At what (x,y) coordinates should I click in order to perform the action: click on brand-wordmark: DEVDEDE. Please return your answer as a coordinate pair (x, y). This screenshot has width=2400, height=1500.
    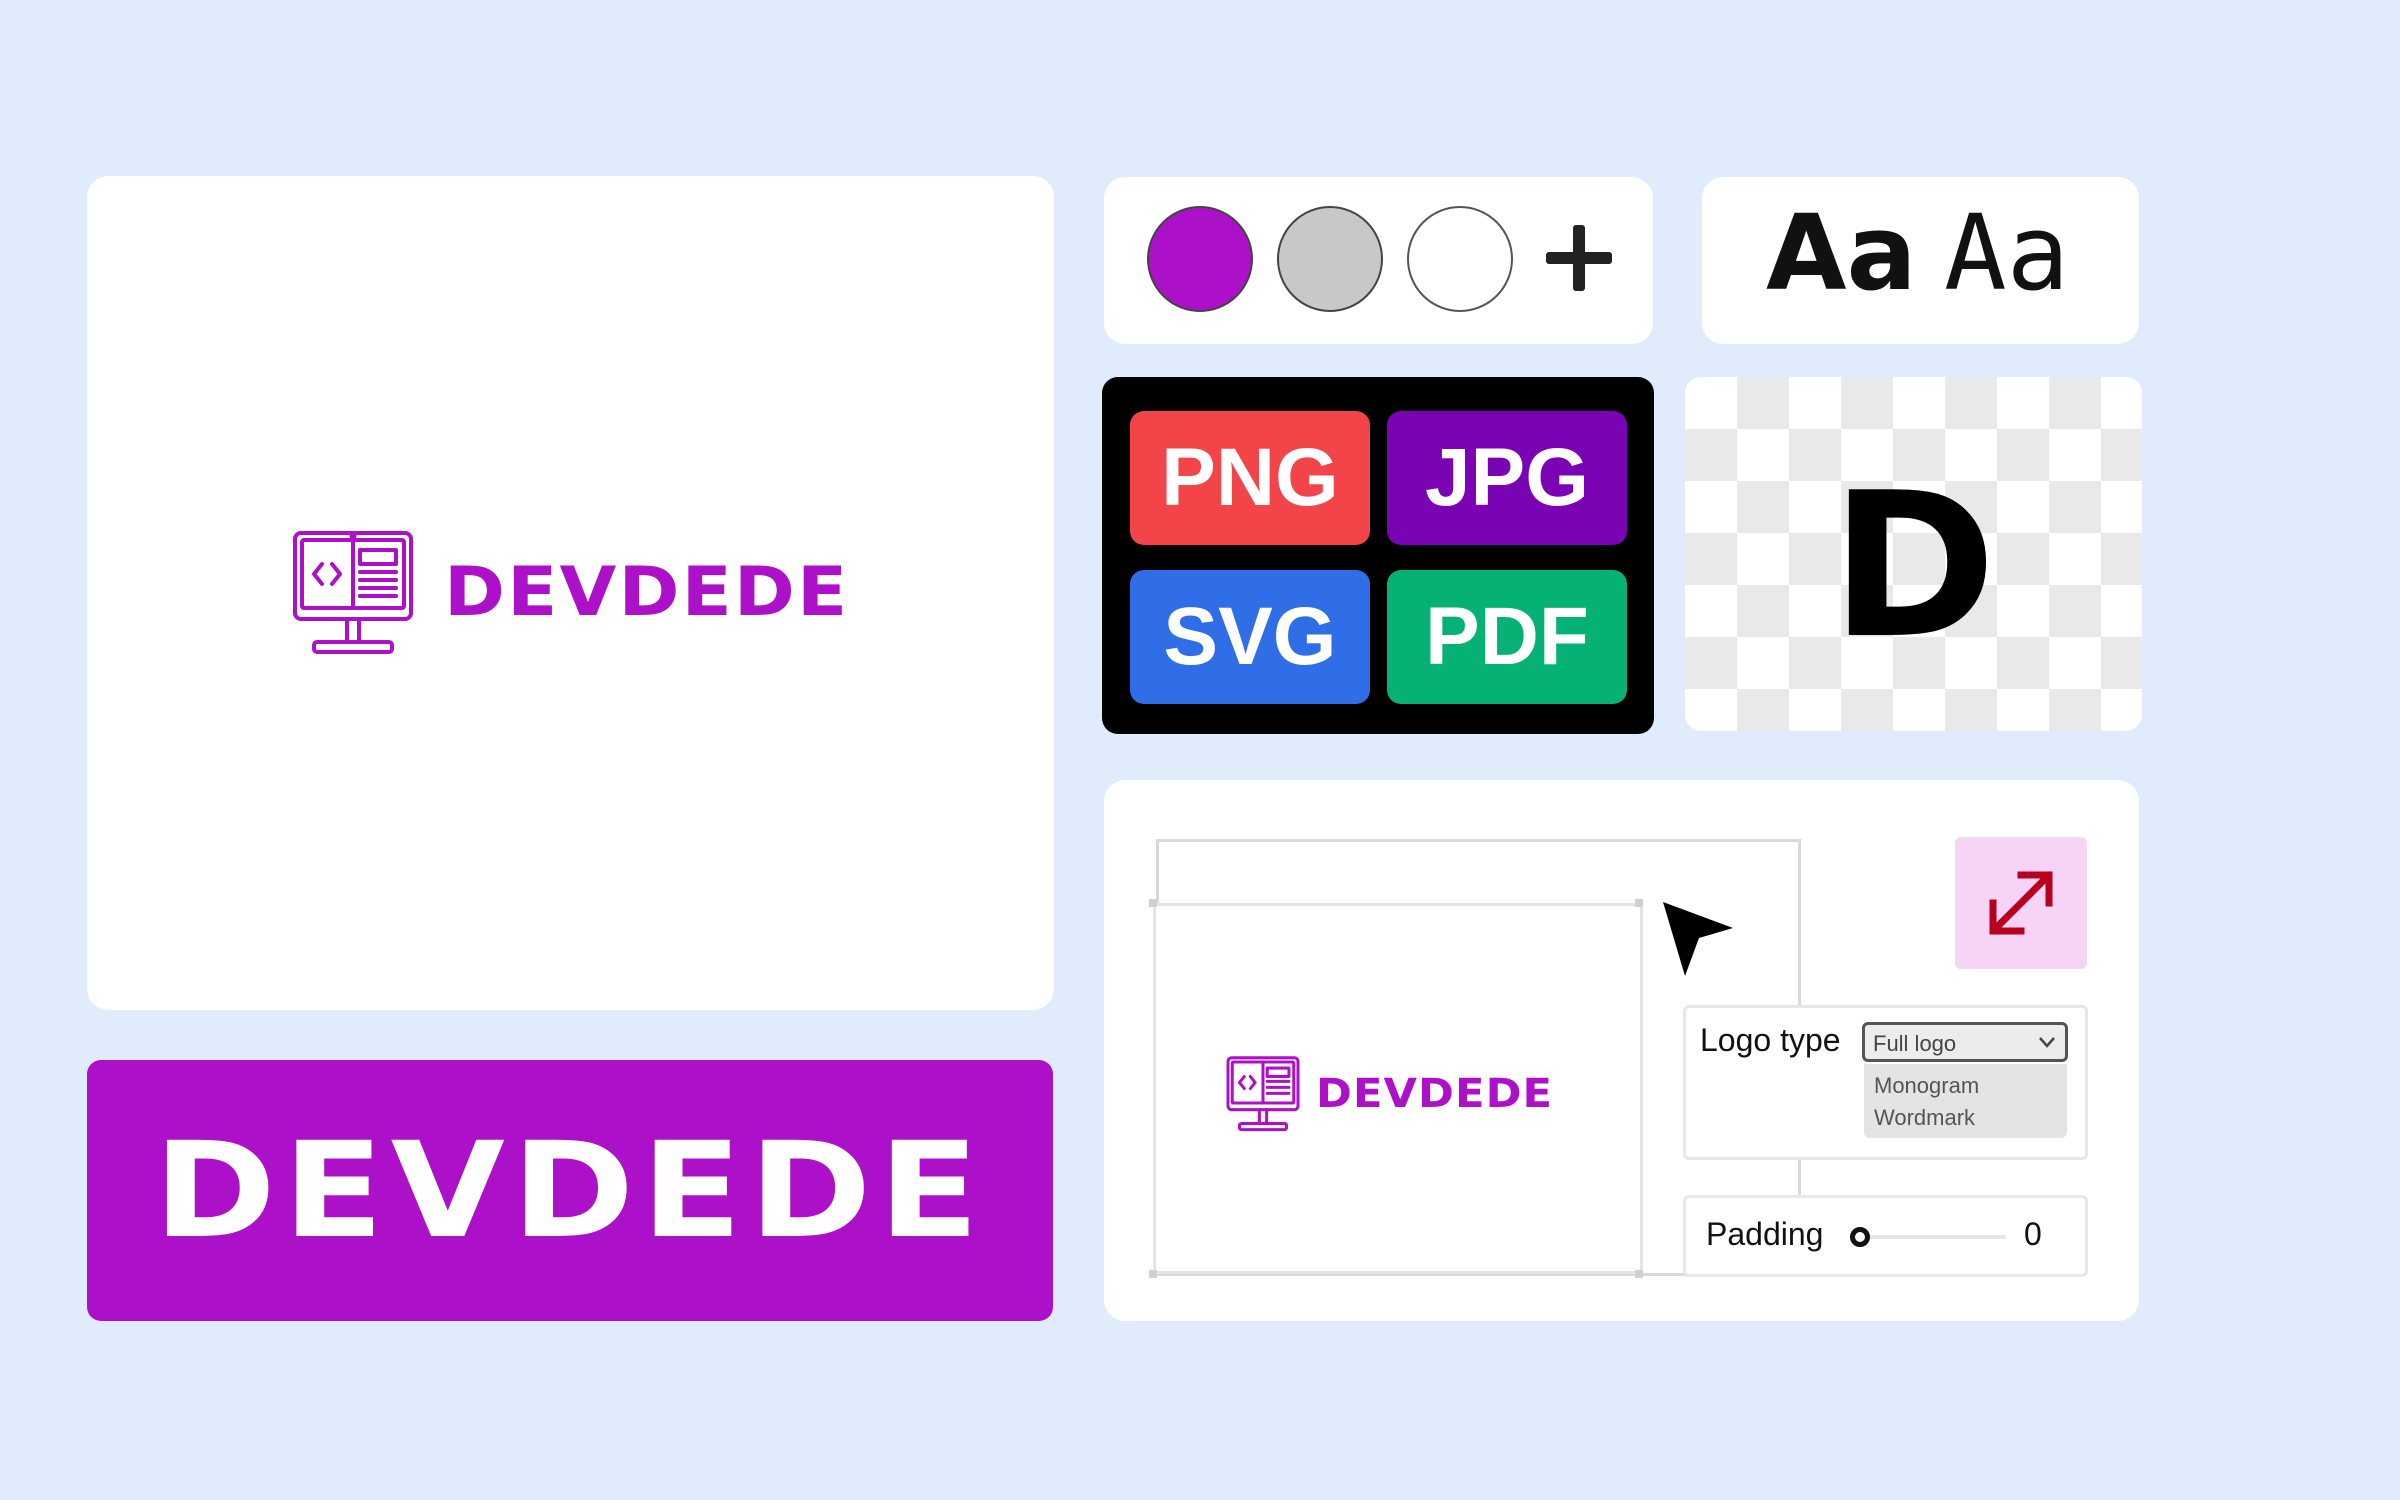
    Looking at the image, I should click on (647, 592).